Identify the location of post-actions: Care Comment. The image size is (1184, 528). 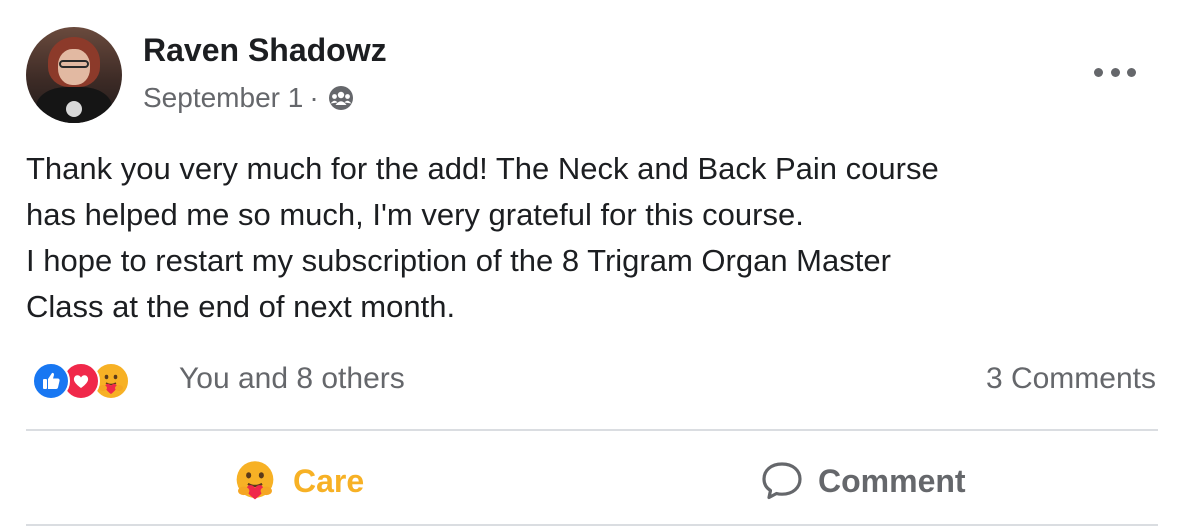
(592, 481).